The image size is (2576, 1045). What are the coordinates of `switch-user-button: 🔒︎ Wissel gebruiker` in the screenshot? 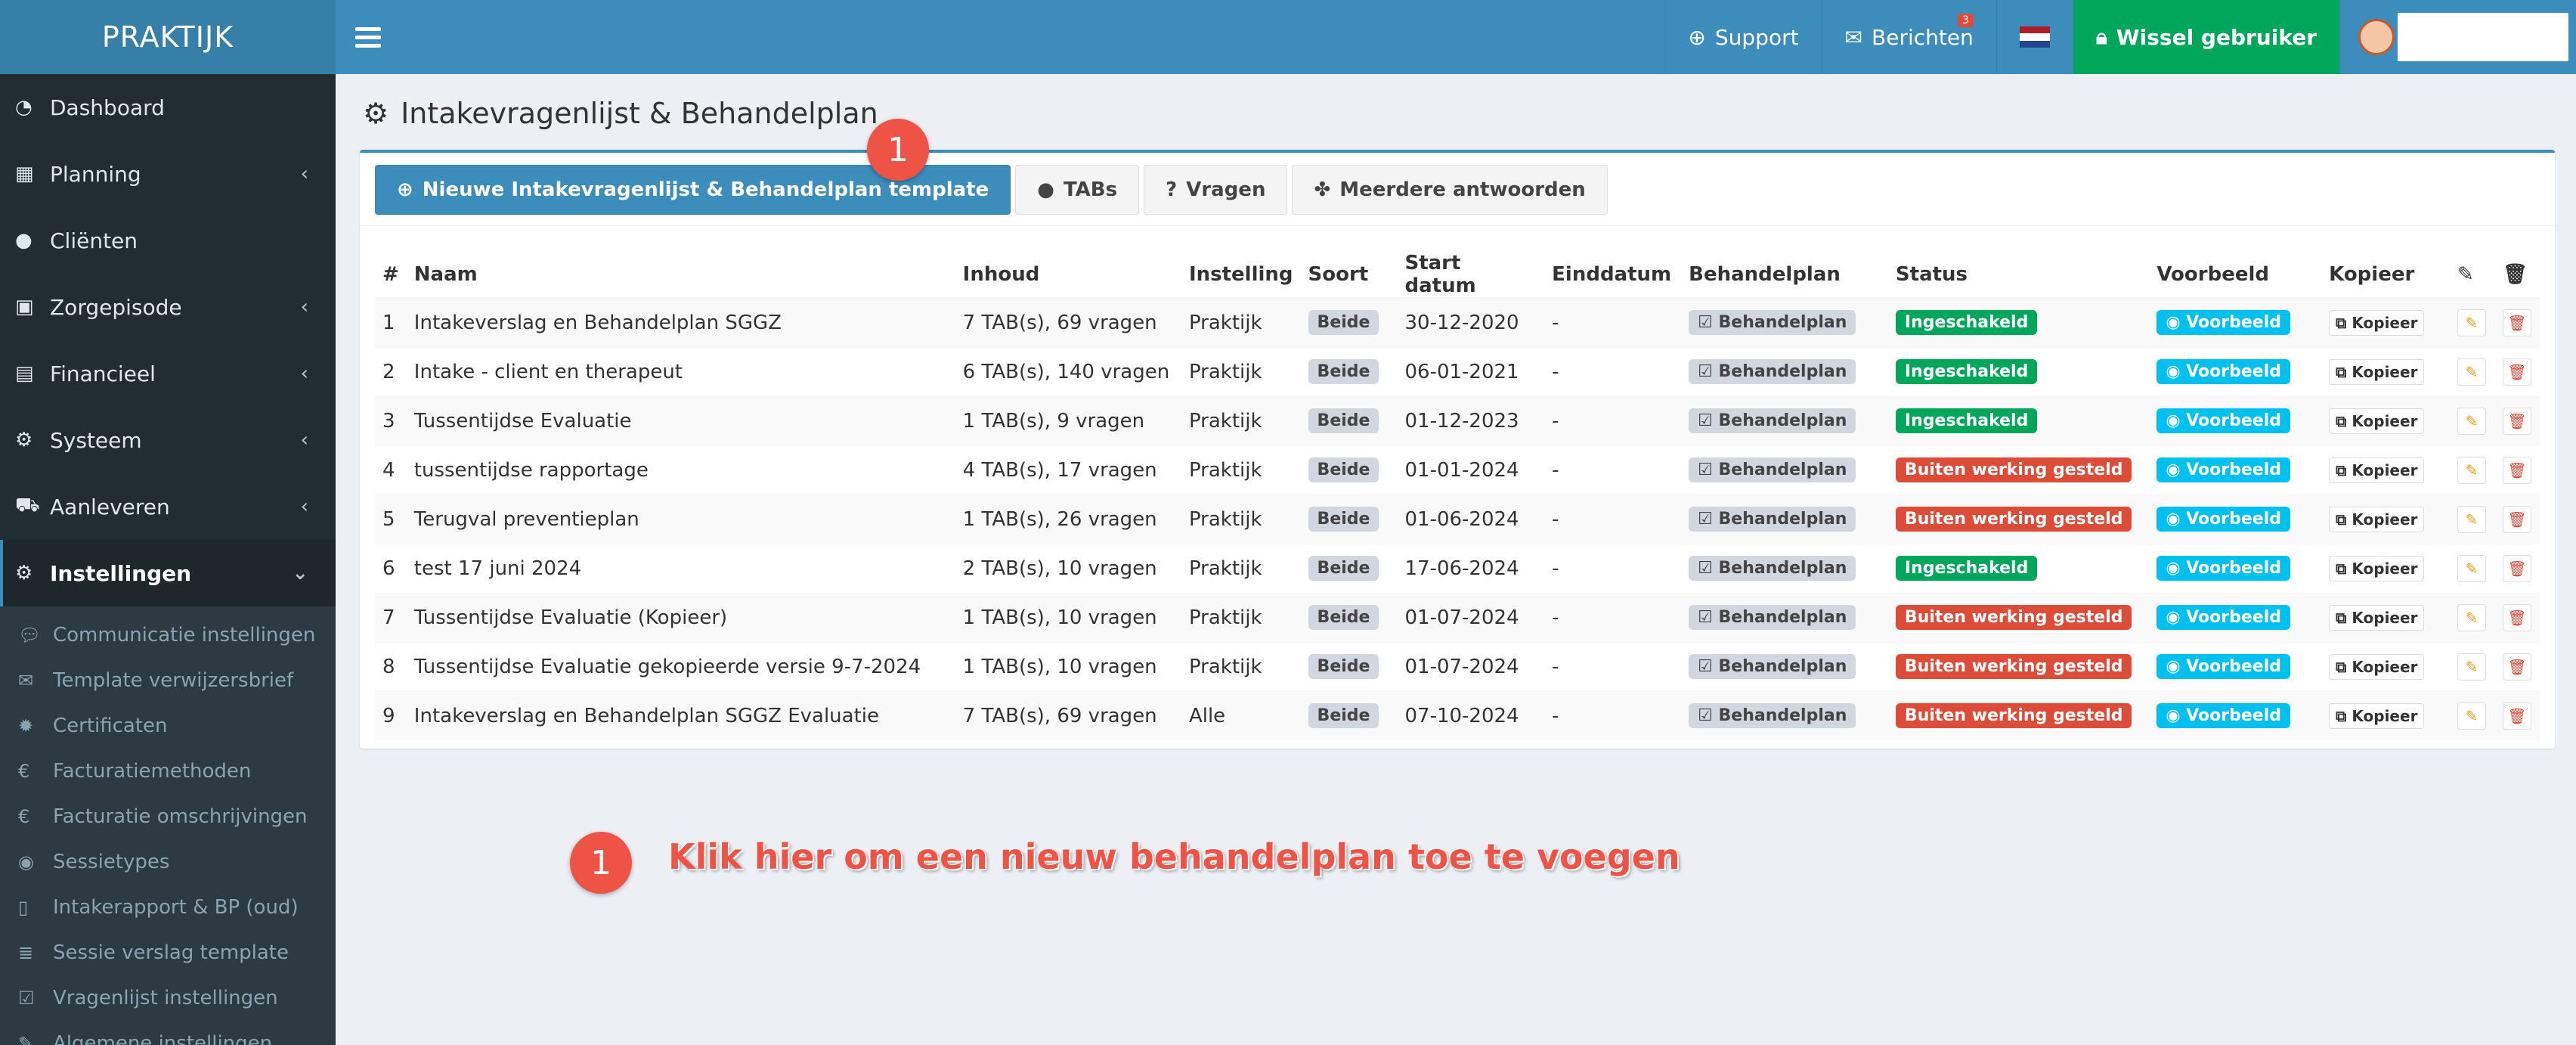 It's located at (2205, 37).